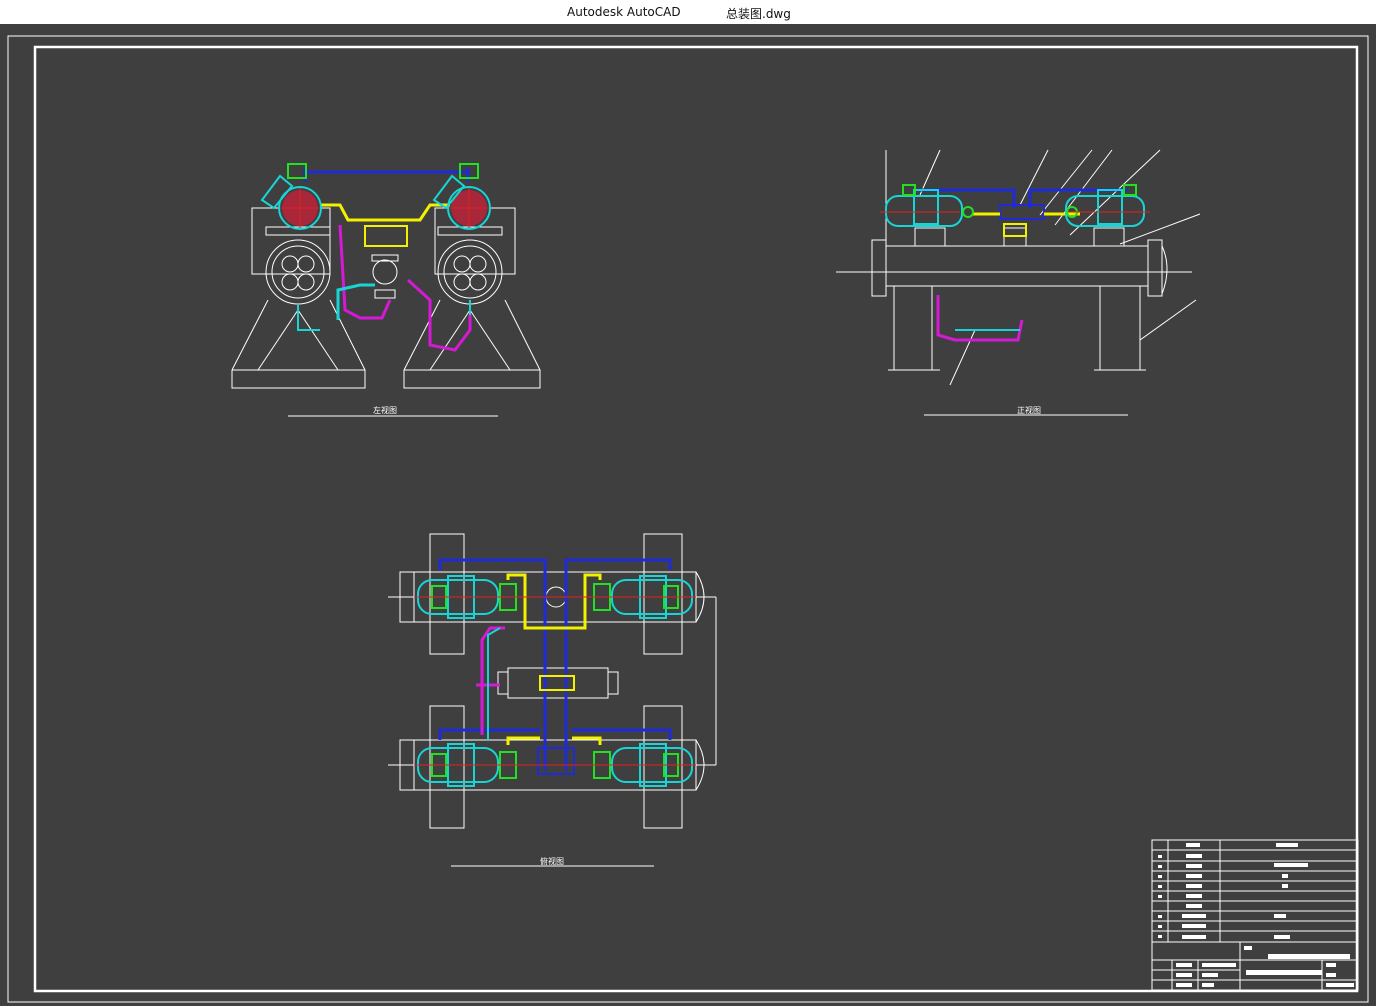 This screenshot has height=1006, width=1376. What do you see at coordinates (1256, 915) in the screenshot?
I see `title-block-fill` at bounding box center [1256, 915].